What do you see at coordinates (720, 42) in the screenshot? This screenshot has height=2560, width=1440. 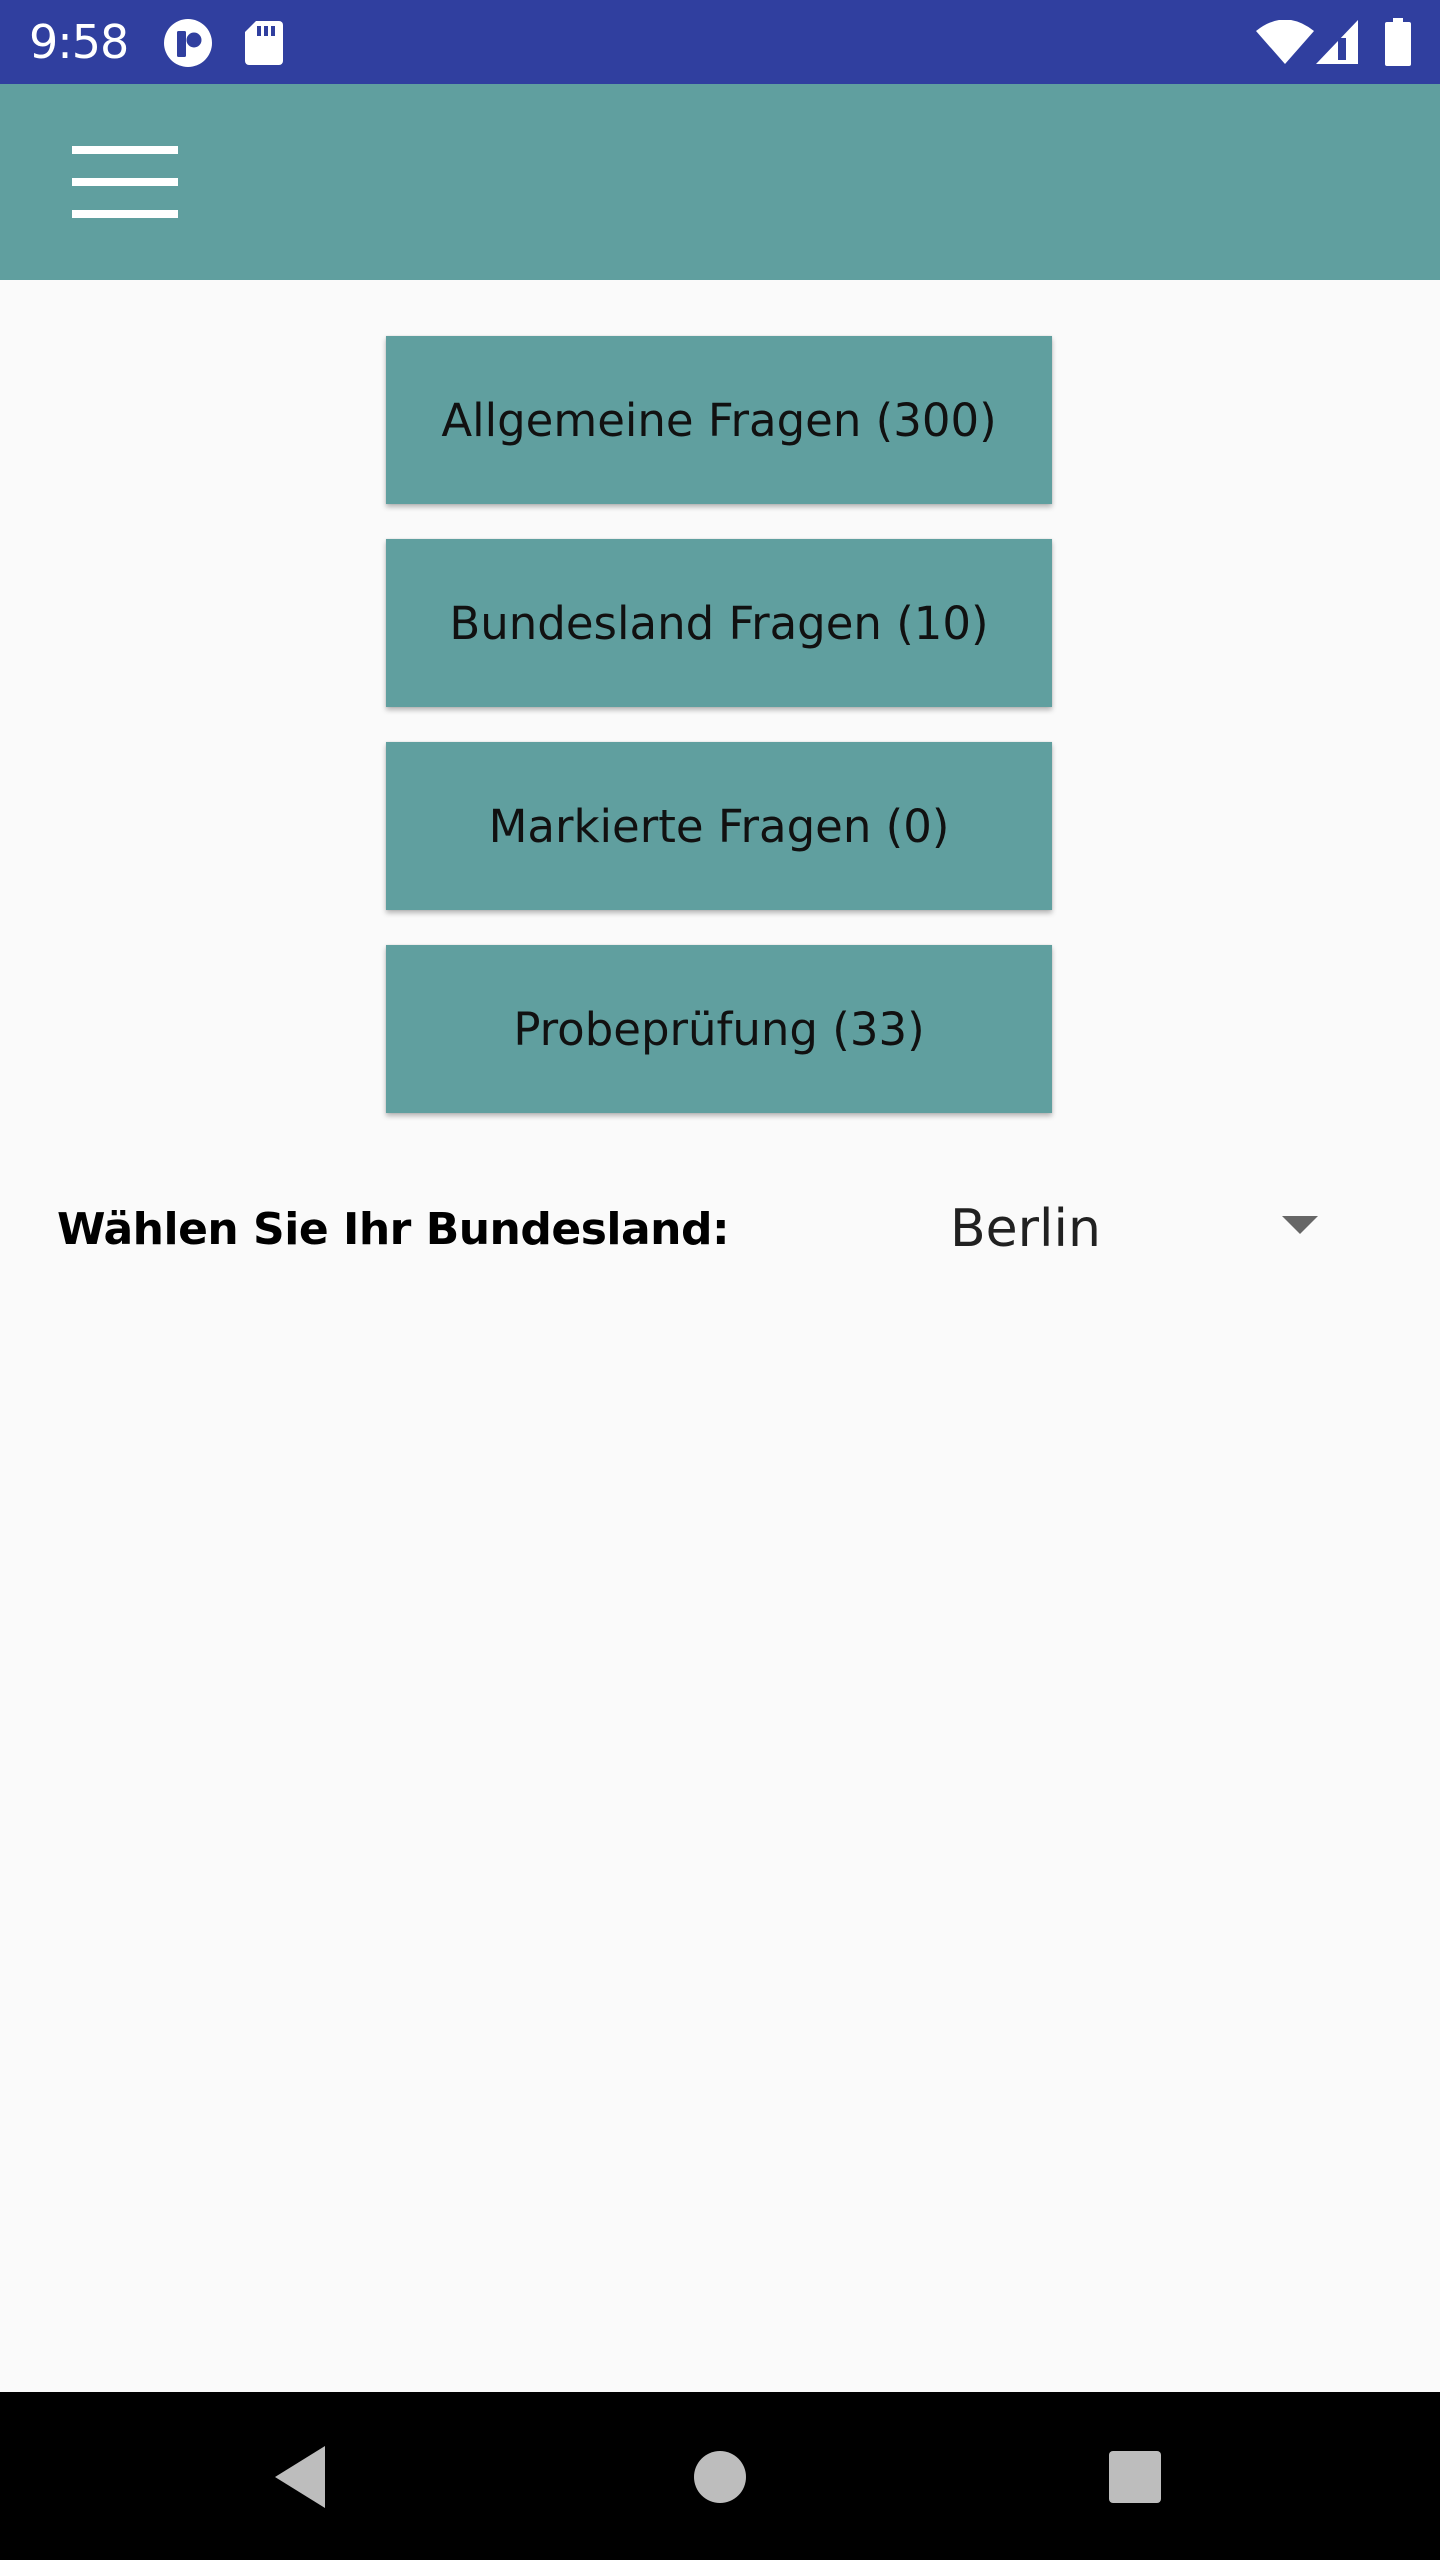 I see `status-bar: 9:58` at bounding box center [720, 42].